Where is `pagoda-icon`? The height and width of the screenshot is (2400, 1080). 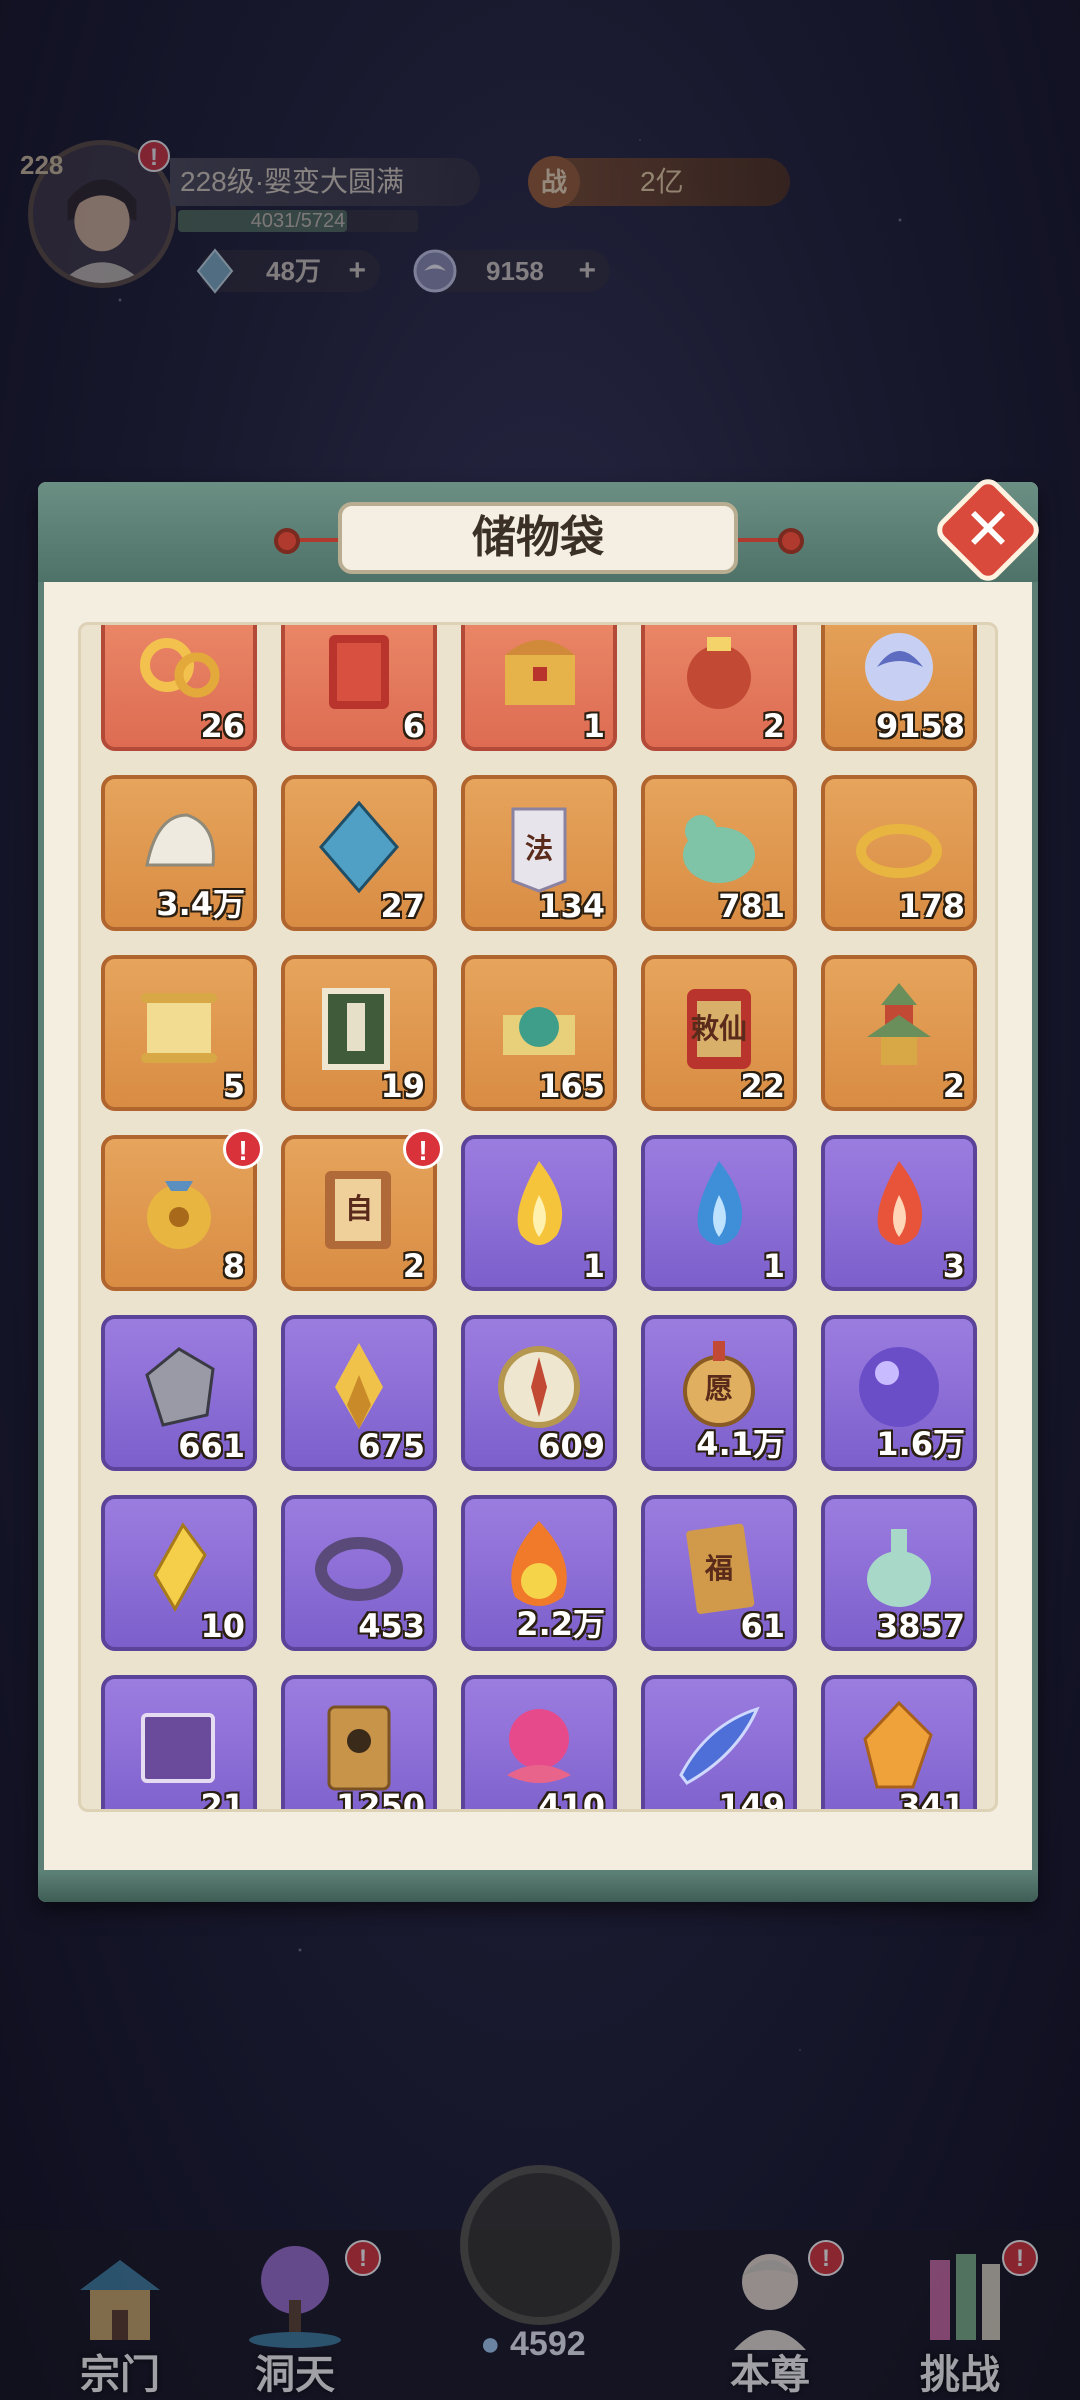 pagoda-icon is located at coordinates (899, 1027).